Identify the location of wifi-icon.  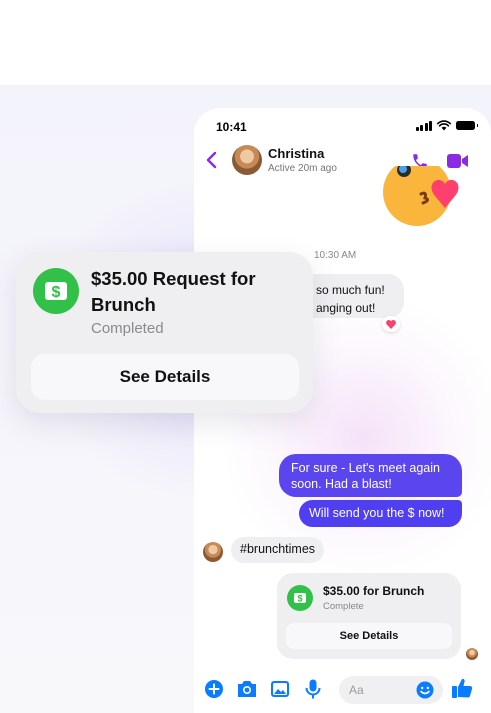
(444, 125).